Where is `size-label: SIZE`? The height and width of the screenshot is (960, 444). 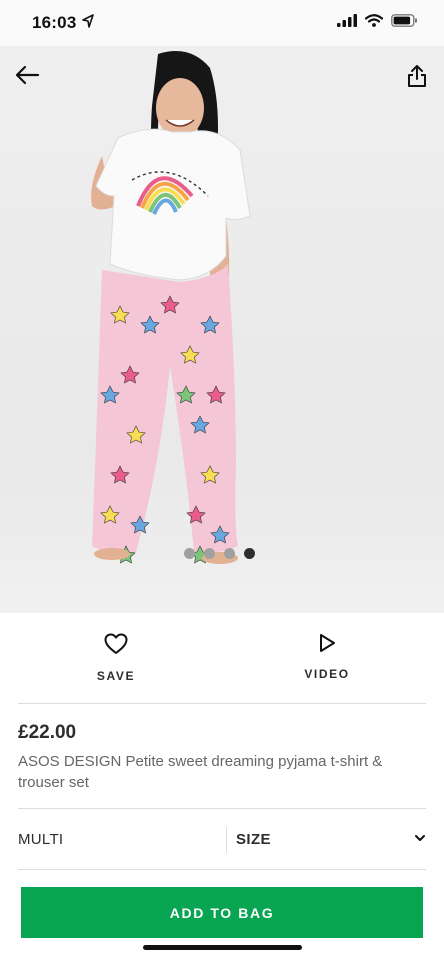 size-label: SIZE is located at coordinates (253, 839).